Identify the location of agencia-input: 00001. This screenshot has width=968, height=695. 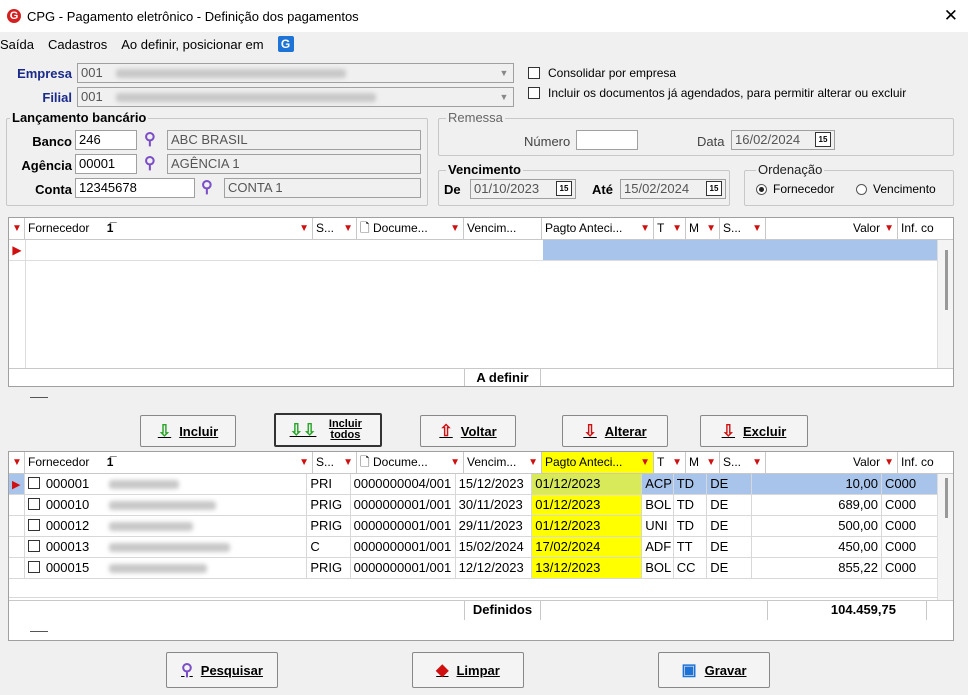
(106, 164).